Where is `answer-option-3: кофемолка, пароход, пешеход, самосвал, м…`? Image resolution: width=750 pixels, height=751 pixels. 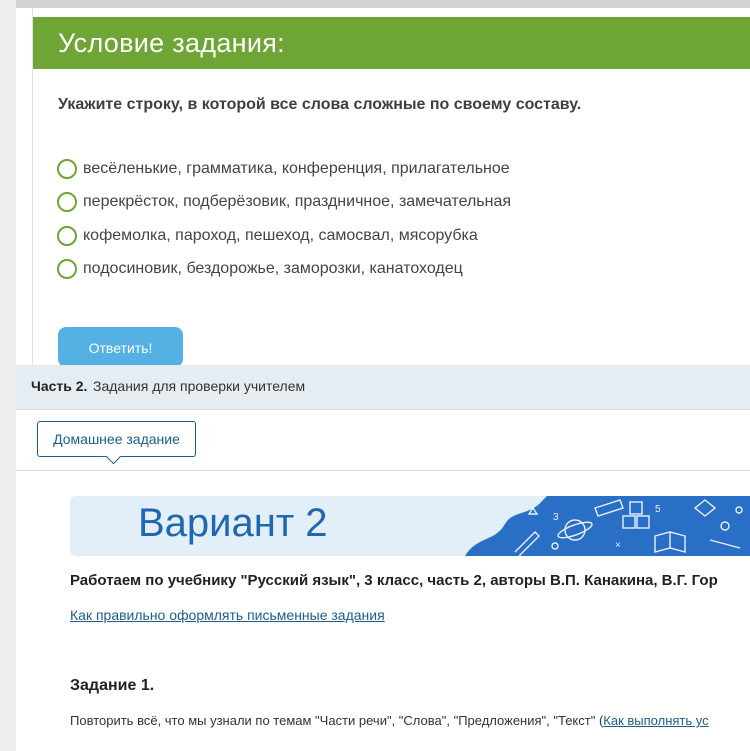 answer-option-3: кофемолка, пароход, пешеход, самосвал, м… is located at coordinates (267, 236).